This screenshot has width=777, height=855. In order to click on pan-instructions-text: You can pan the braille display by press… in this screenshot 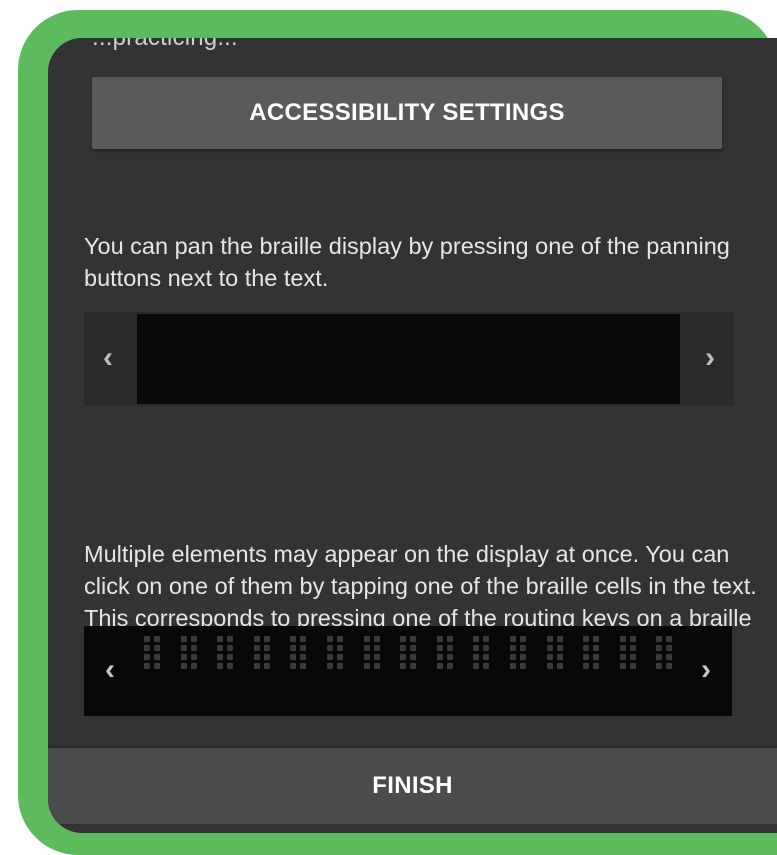, I will do `click(407, 262)`.